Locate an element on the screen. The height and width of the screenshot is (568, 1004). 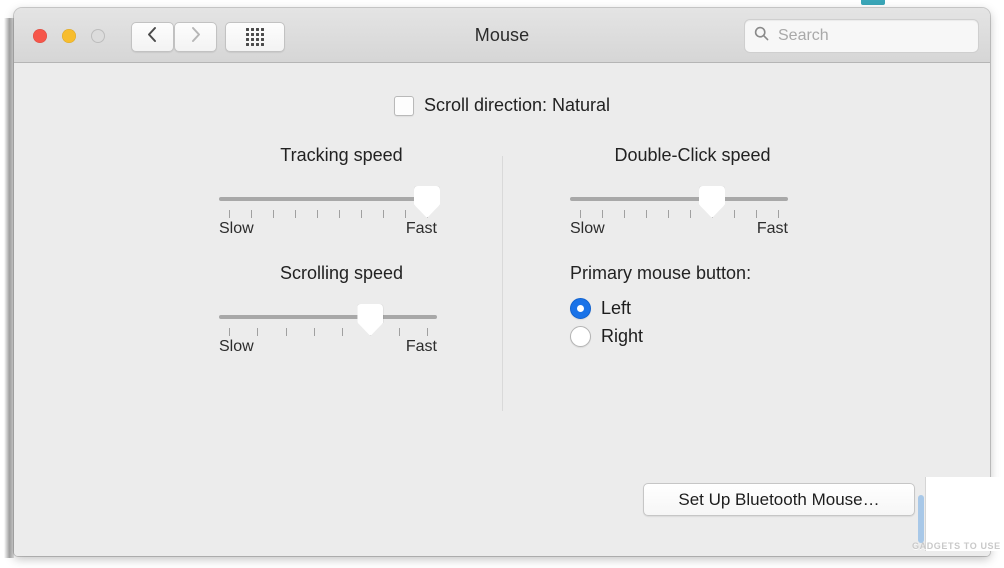
double-click-speed-group: Double-Click speed Slow Fast is located at coordinates (692, 191).